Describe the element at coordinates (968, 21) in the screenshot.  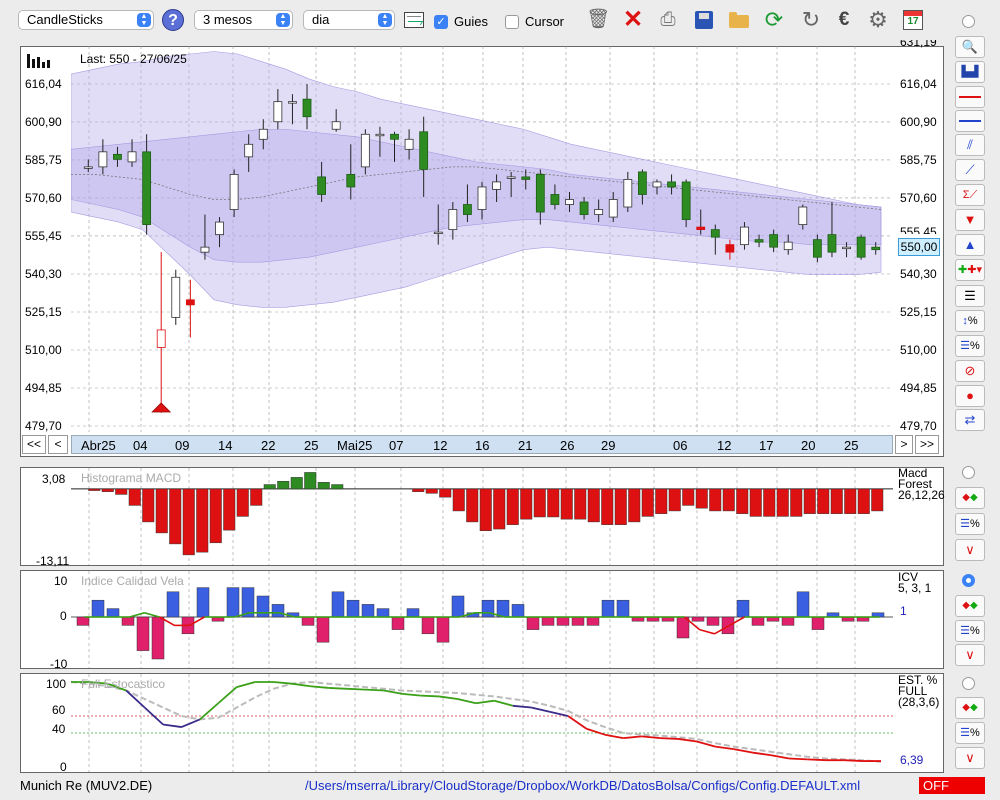
I see `main-radio` at that location.